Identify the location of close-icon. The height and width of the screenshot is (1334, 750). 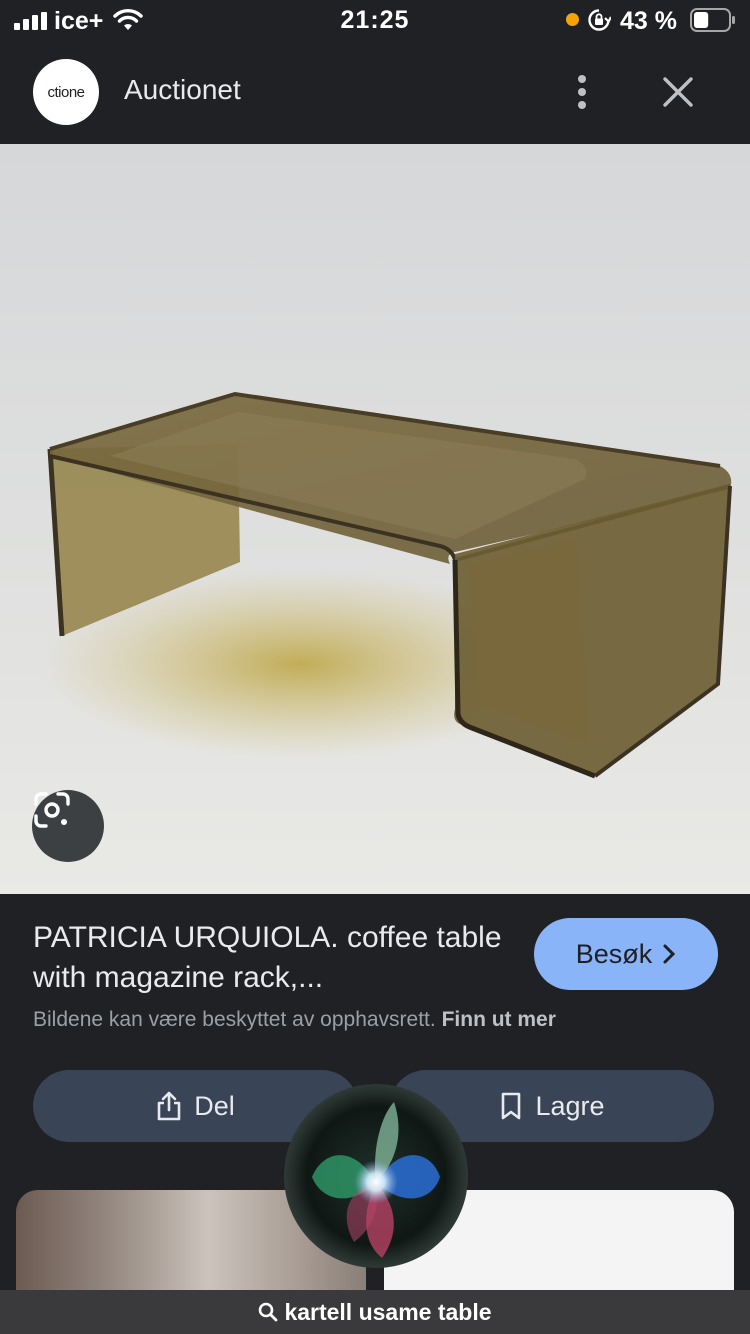
(678, 92).